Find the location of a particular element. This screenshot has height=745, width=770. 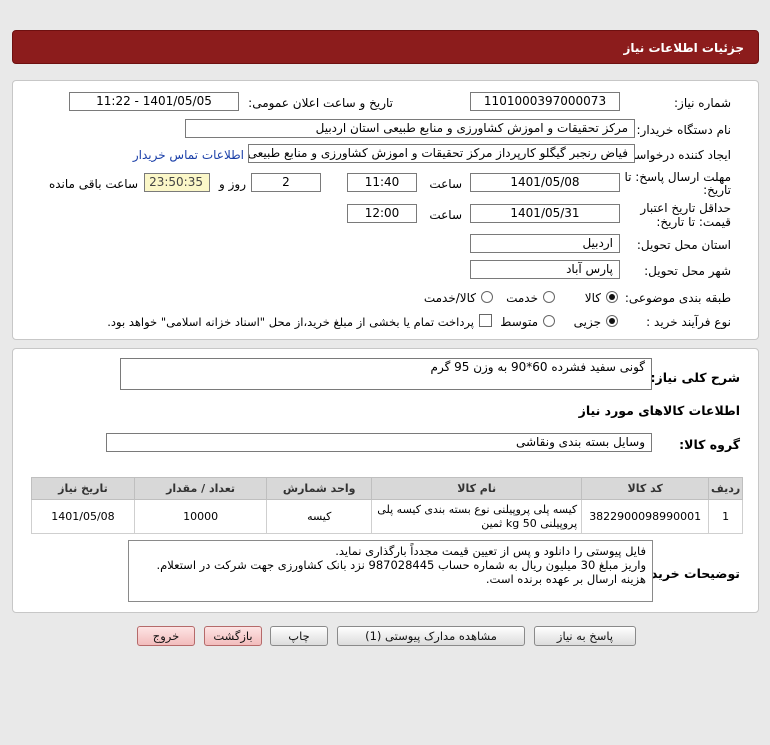

remaining-time-field: 23:50:35 is located at coordinates (177, 182).